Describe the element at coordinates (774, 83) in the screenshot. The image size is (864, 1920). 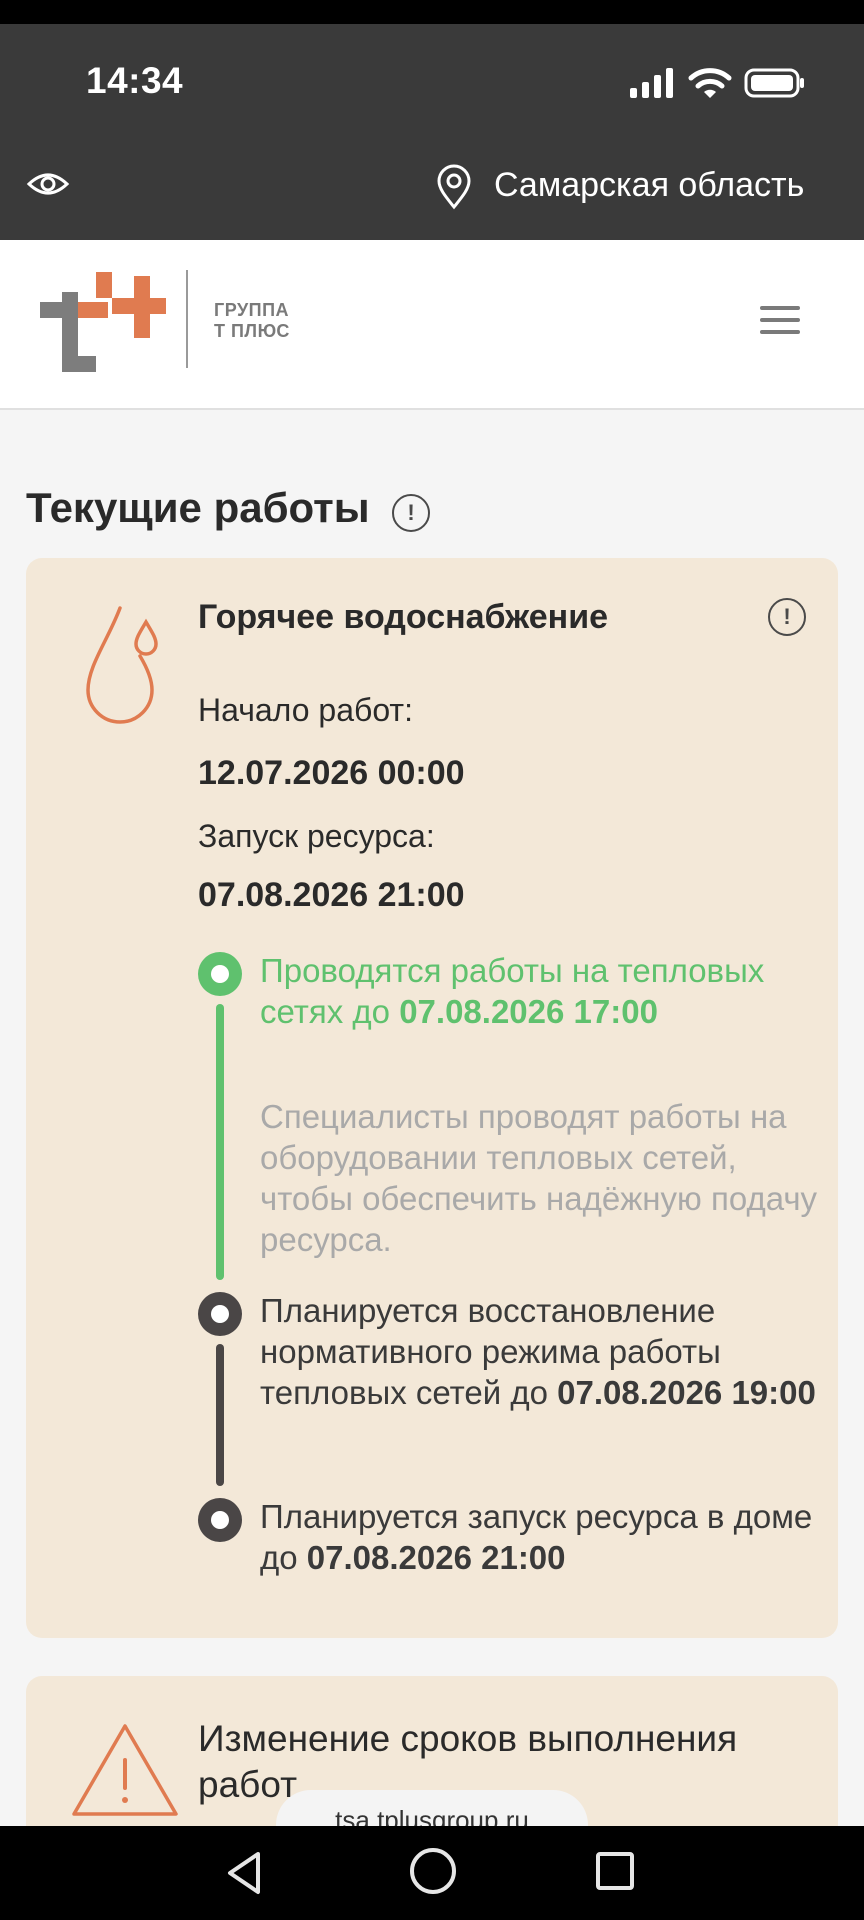
I see `battery-icon` at that location.